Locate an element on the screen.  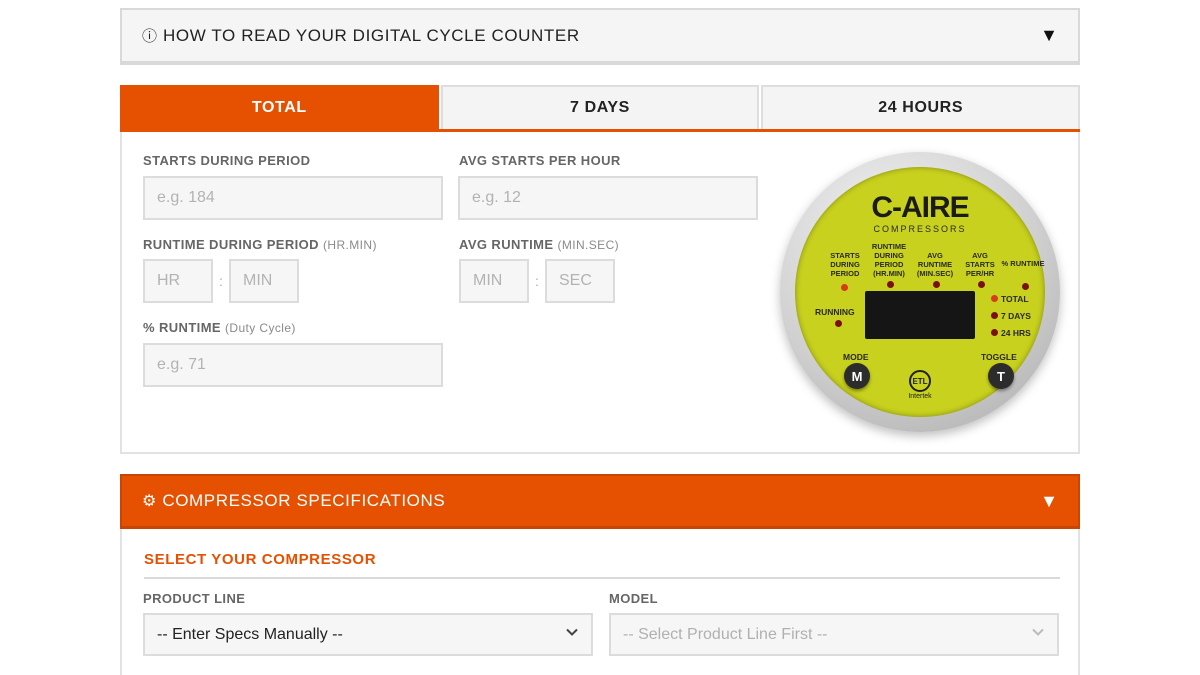
product-line-select: -- Enter Specs Manually -- is located at coordinates (368, 634).